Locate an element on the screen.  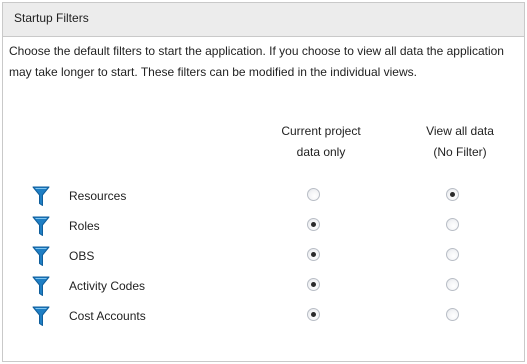
filter-label-resources: Resources is located at coordinates (98, 196).